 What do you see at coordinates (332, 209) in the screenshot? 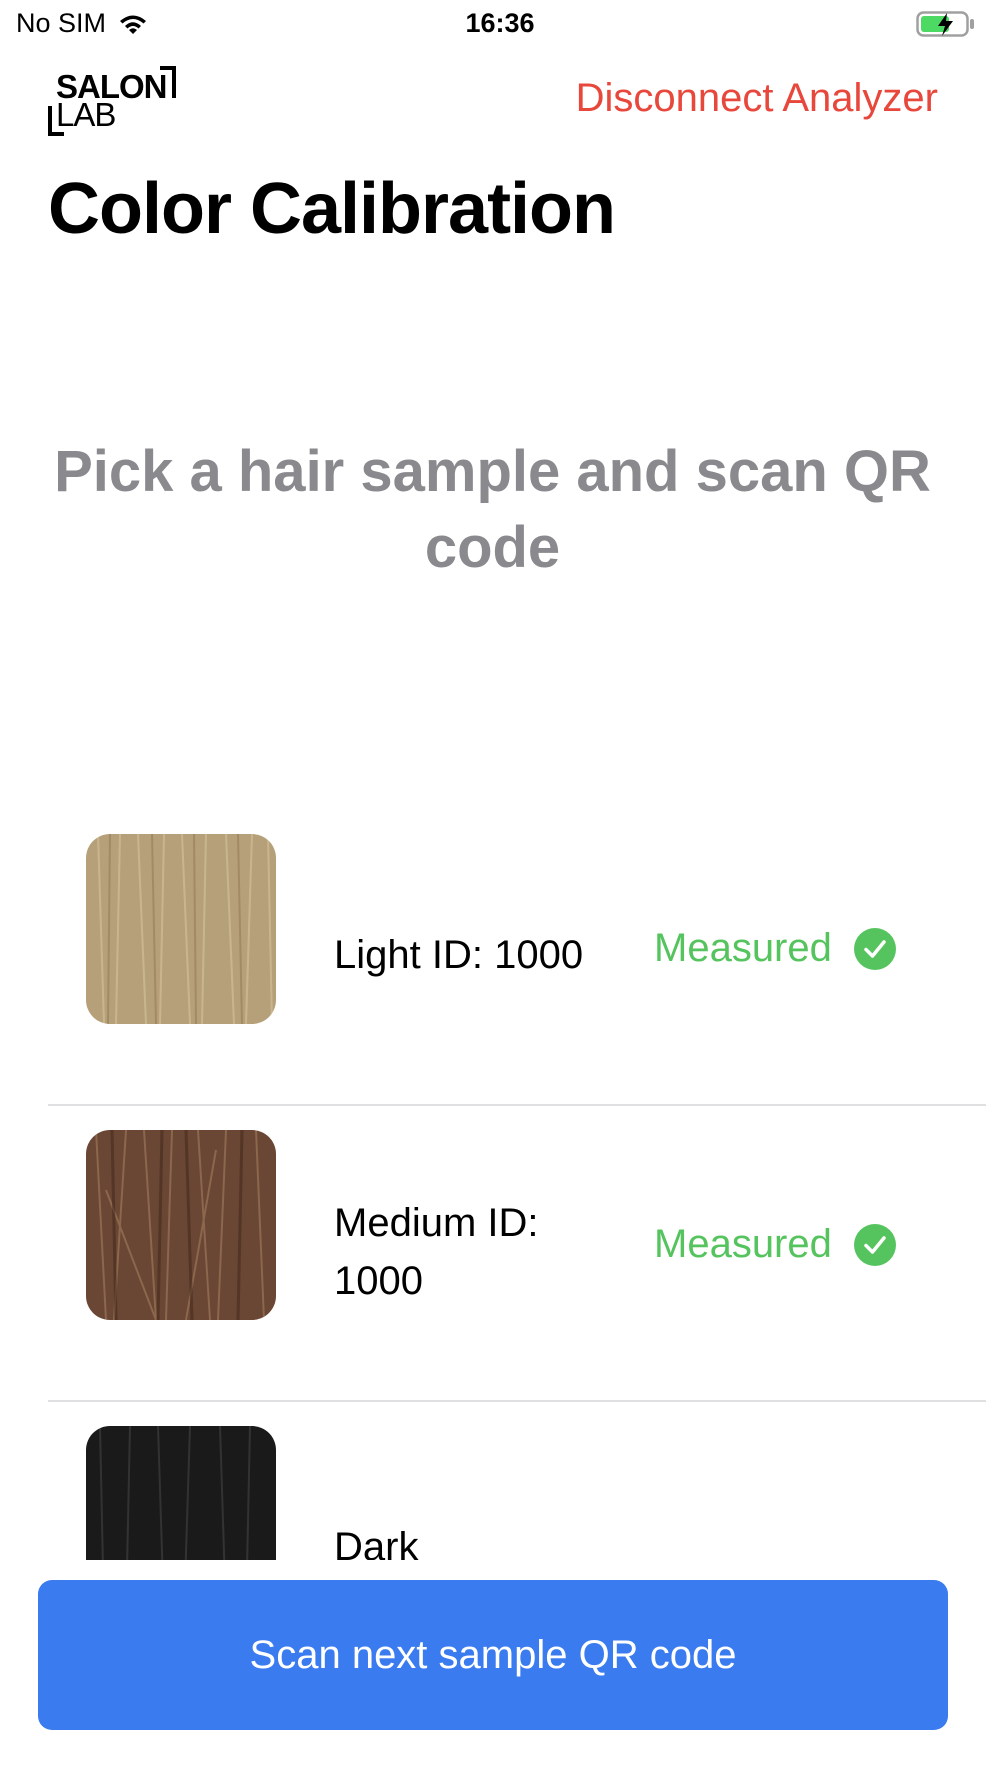
I see `page-title: Color Calibration` at bounding box center [332, 209].